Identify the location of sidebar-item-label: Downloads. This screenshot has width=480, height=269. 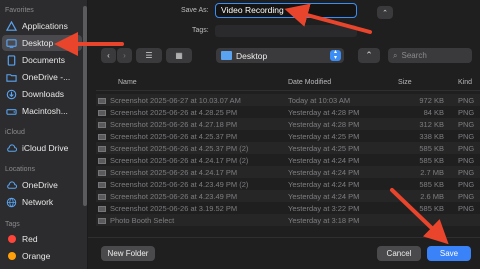
(43, 94).